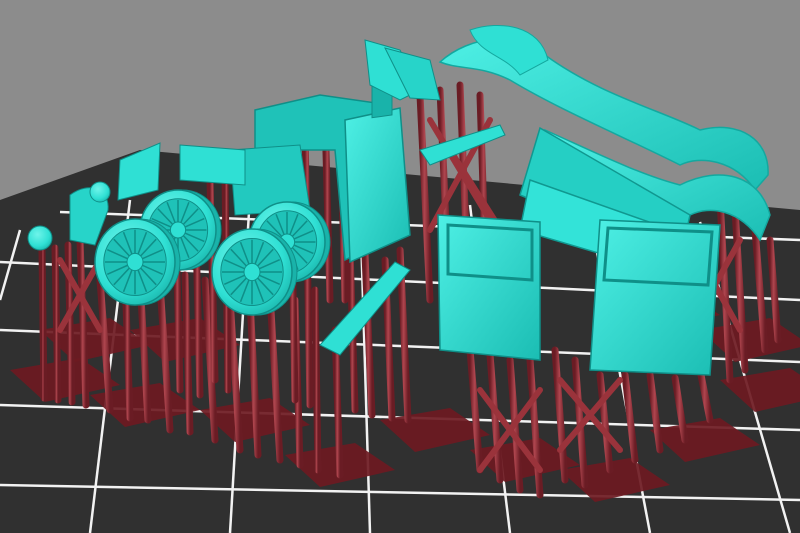 This screenshot has width=800, height=533. I want to click on door-right, so click(655, 297).